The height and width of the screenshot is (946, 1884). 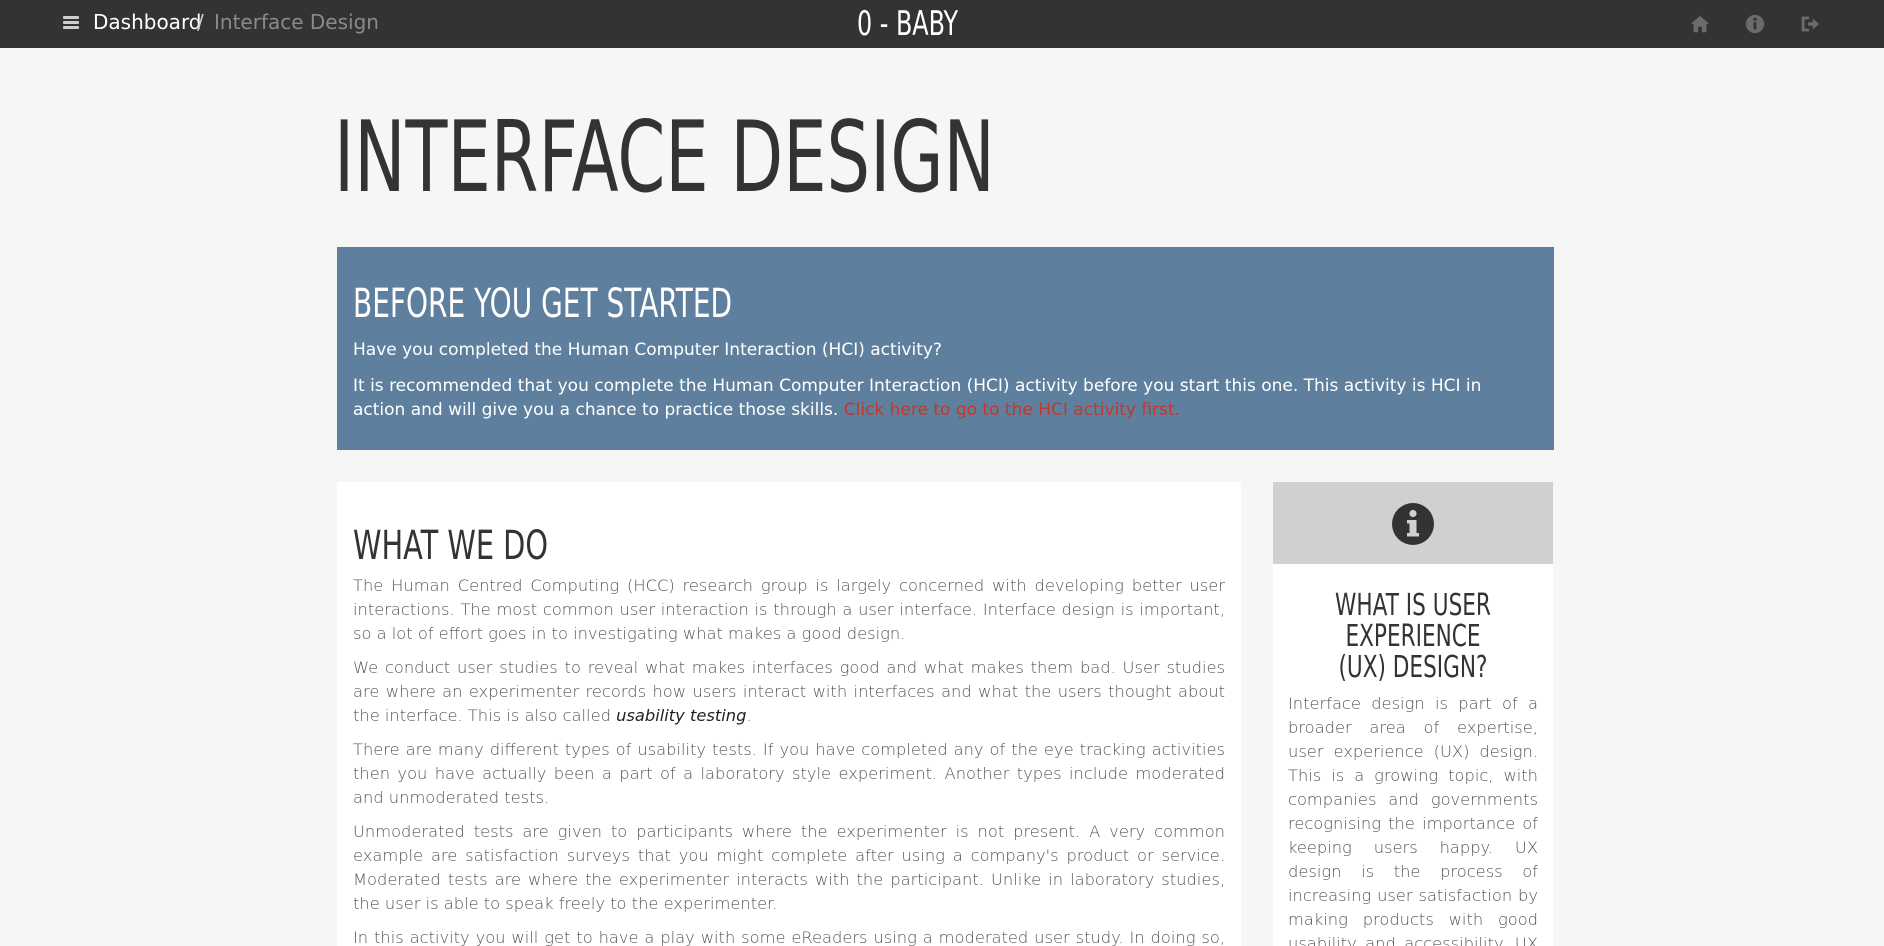 What do you see at coordinates (907, 24) in the screenshot?
I see `brand-title: 0 - BABY` at bounding box center [907, 24].